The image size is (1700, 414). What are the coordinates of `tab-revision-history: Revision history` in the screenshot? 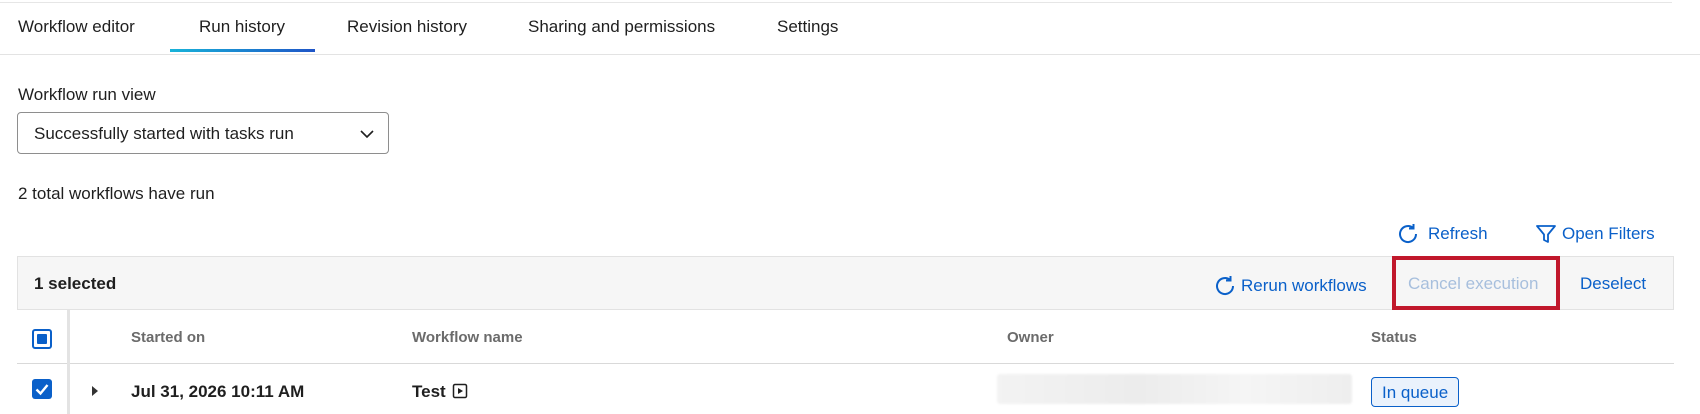 It's located at (407, 27).